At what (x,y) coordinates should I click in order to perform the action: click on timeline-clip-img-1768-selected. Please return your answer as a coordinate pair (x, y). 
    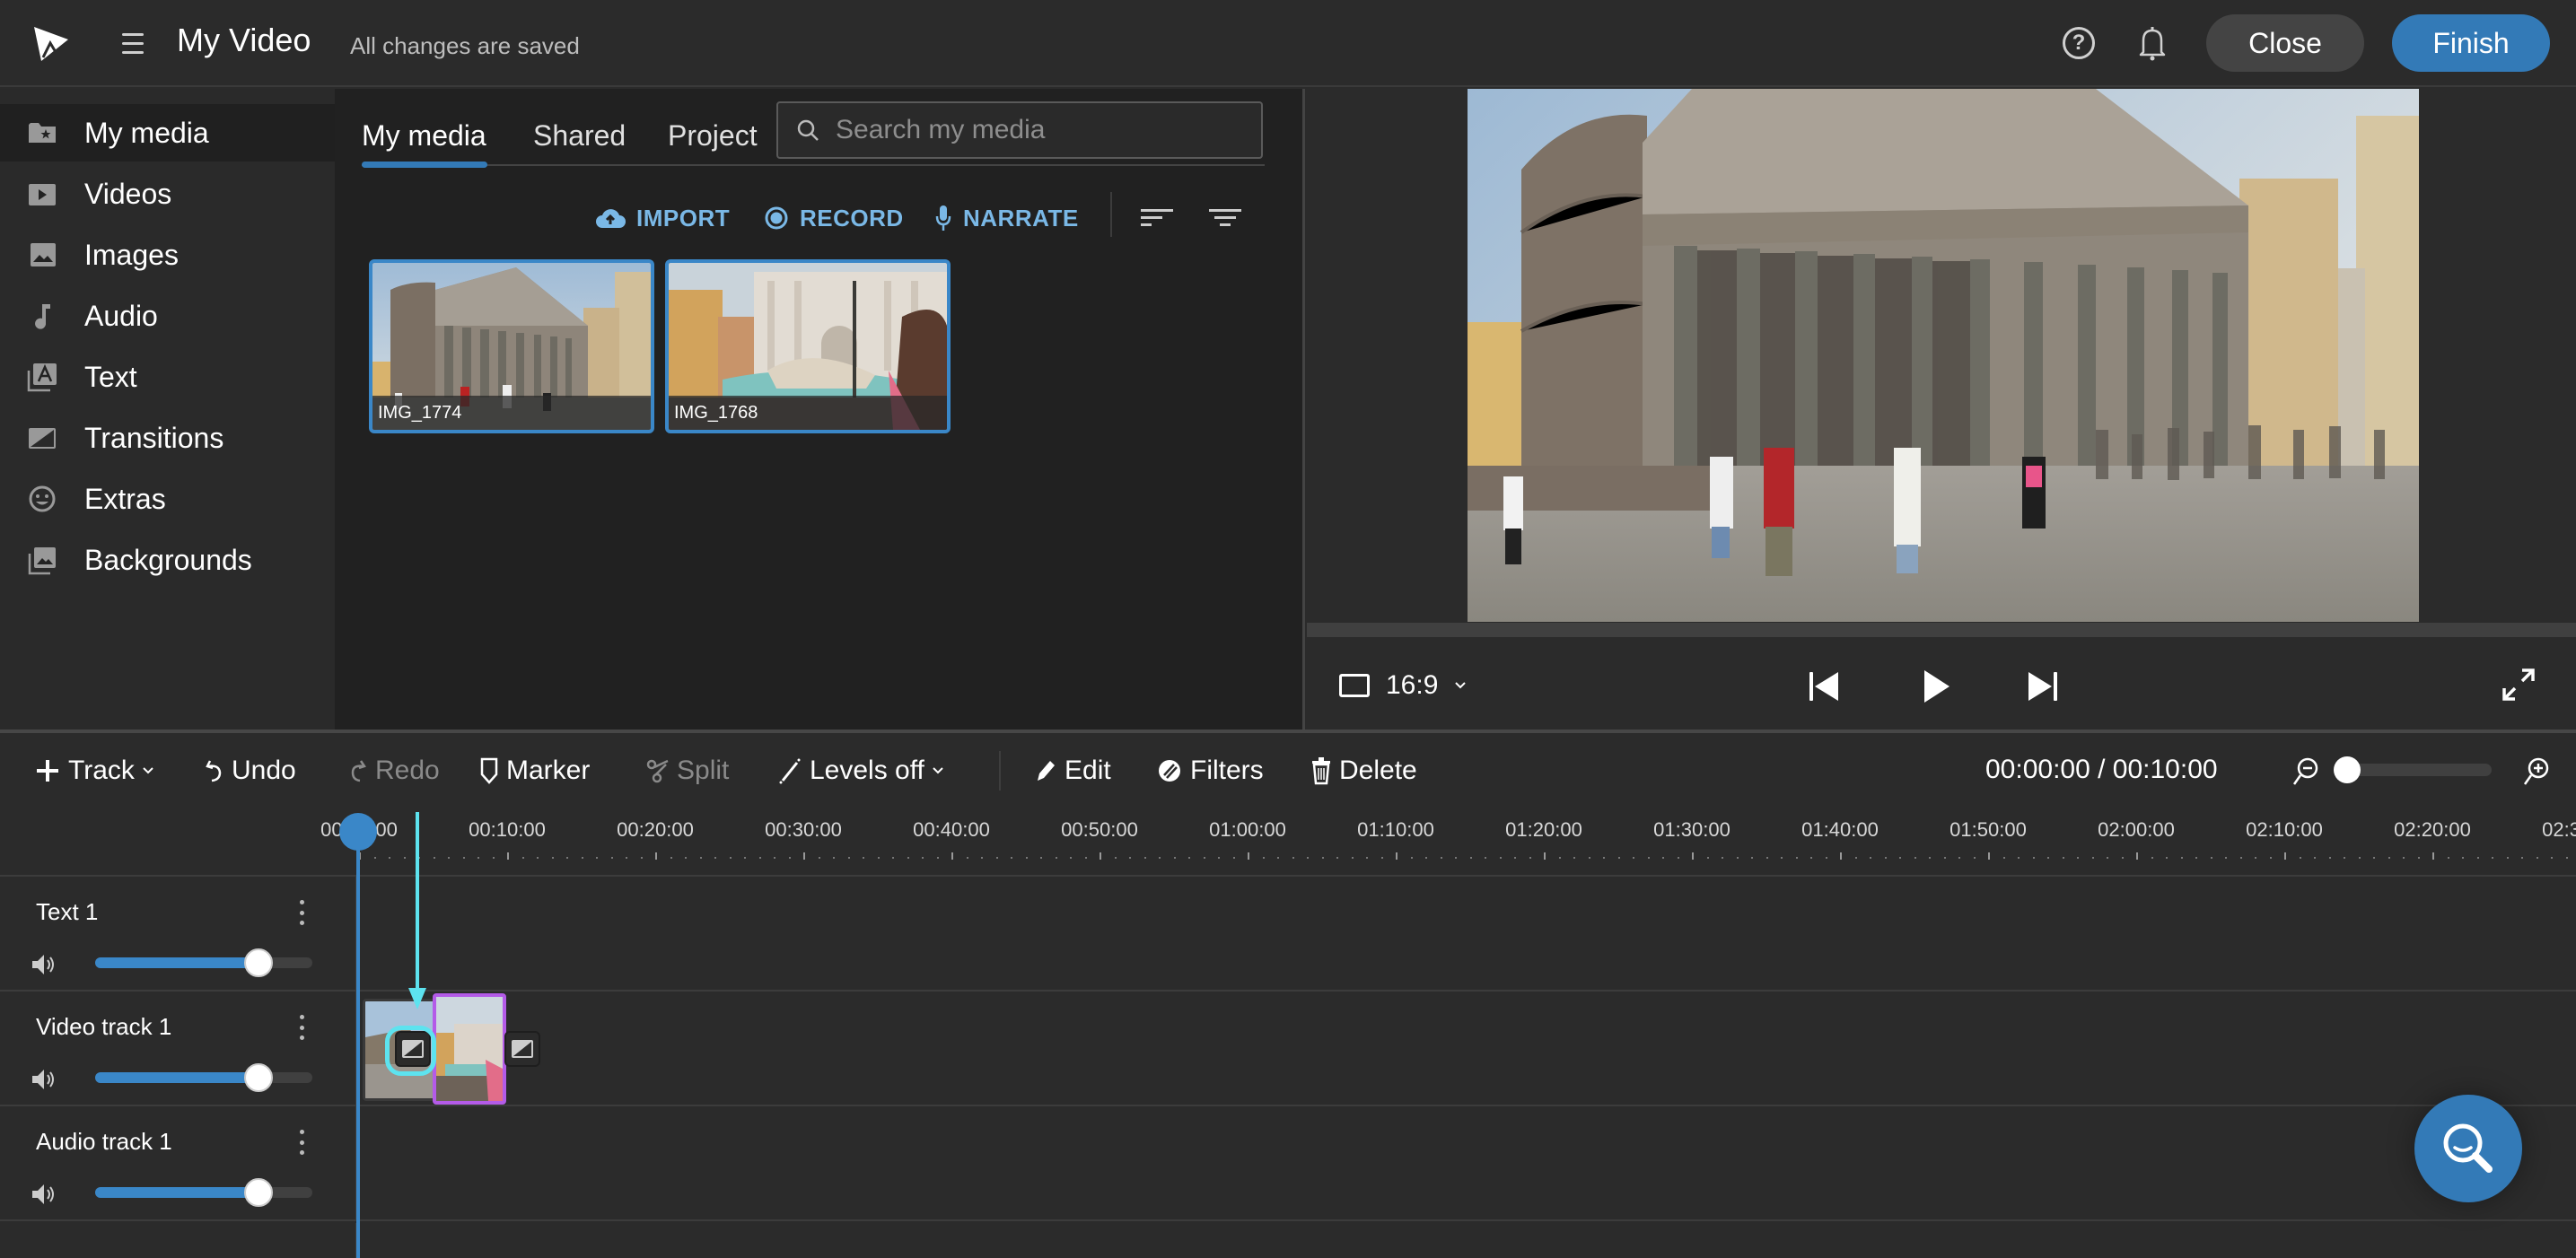
    Looking at the image, I should click on (469, 1049).